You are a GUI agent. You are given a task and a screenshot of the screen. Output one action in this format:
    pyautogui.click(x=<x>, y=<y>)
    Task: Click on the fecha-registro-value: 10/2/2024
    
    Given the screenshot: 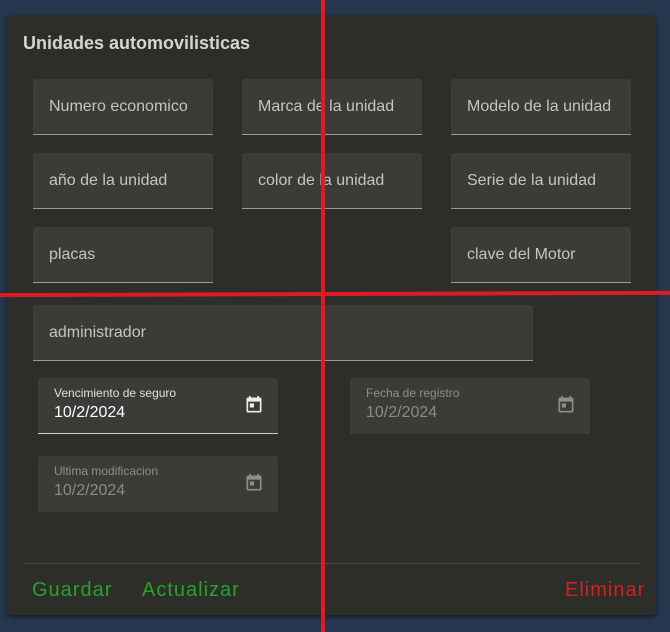 What is the action you would take?
    pyautogui.click(x=402, y=412)
    